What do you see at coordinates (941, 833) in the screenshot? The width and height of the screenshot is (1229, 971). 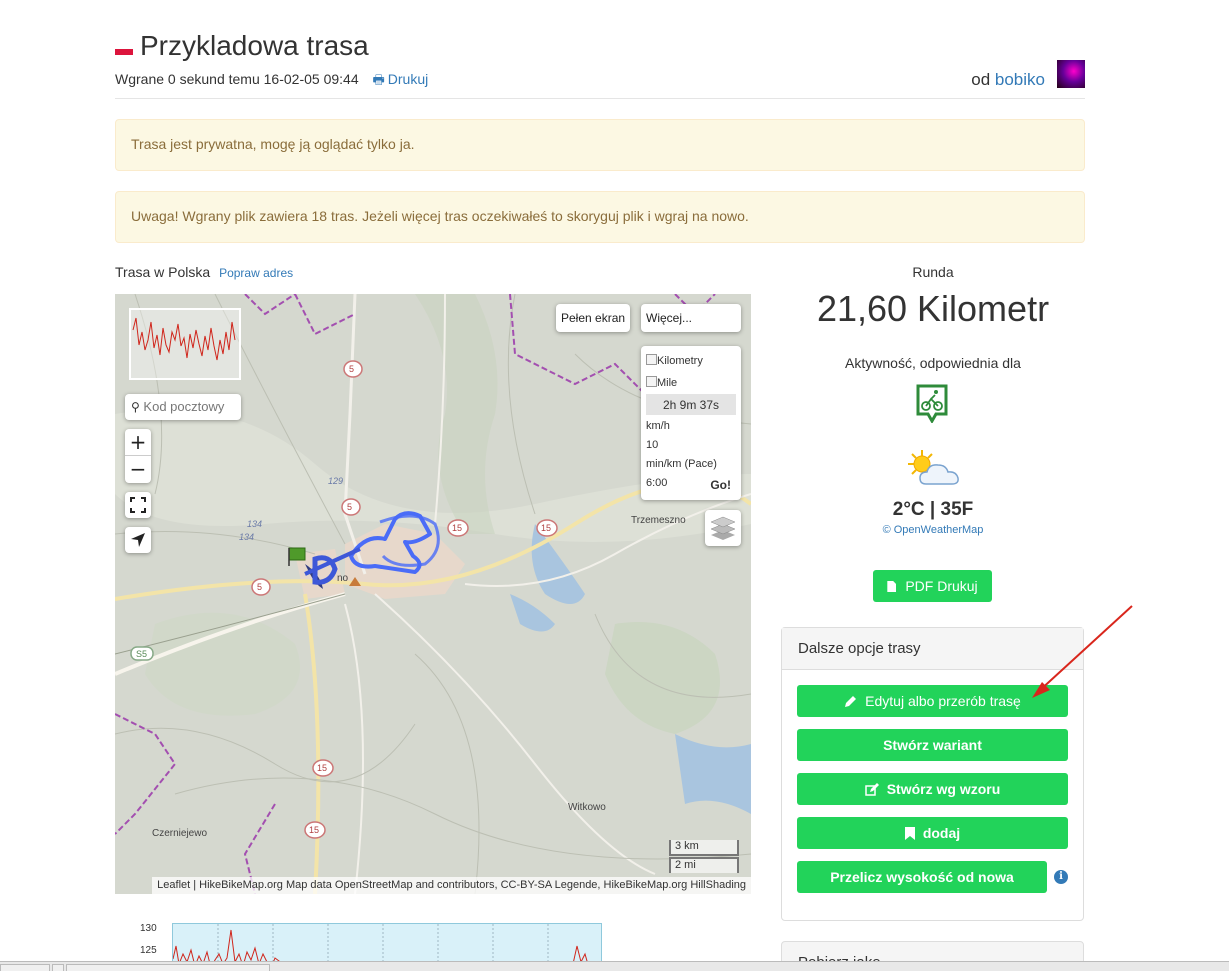 I see `add-bookmark-label: dodaj` at bounding box center [941, 833].